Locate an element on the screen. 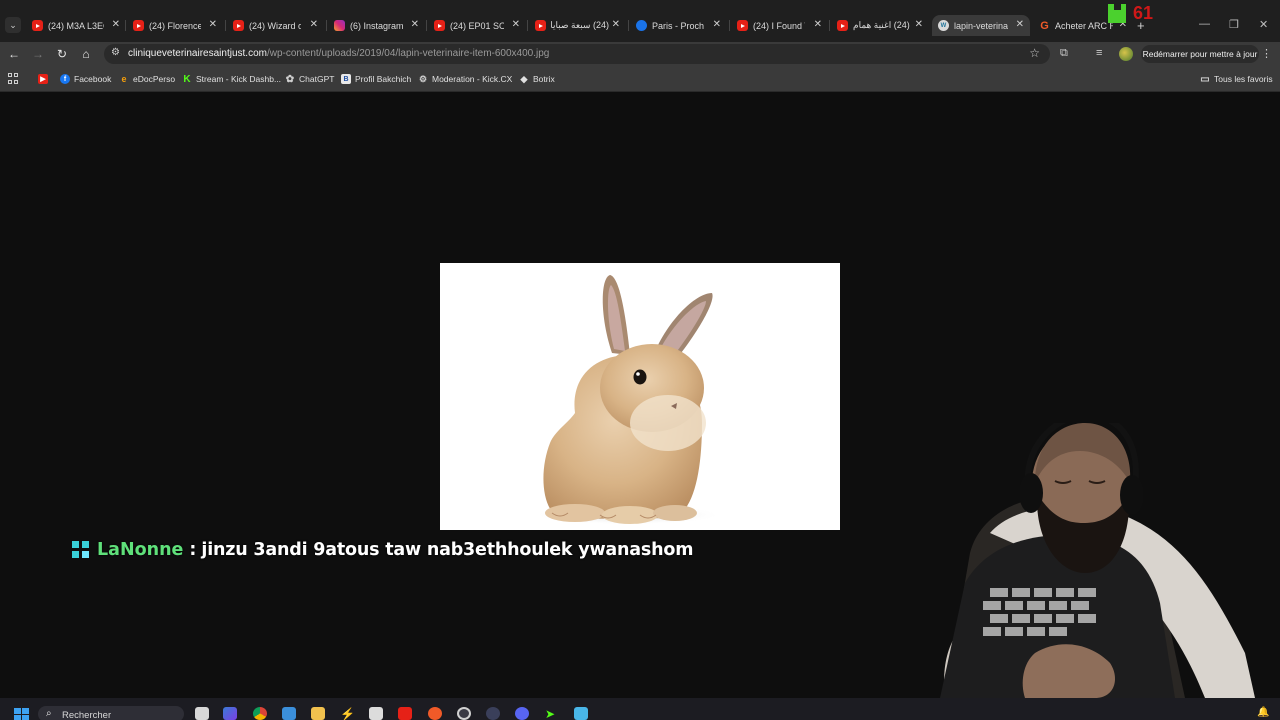 Image resolution: width=1280 pixels, height=720 pixels. notepad-icon is located at coordinates (581, 713).